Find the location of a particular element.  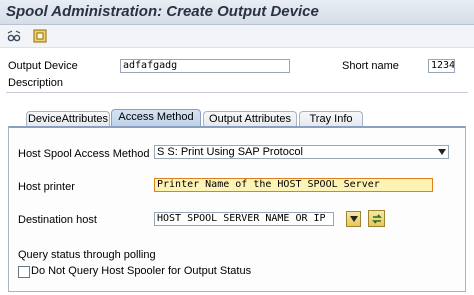

host-spool-access-method-select: S S: Print Using SAP Protocol is located at coordinates (301, 152).